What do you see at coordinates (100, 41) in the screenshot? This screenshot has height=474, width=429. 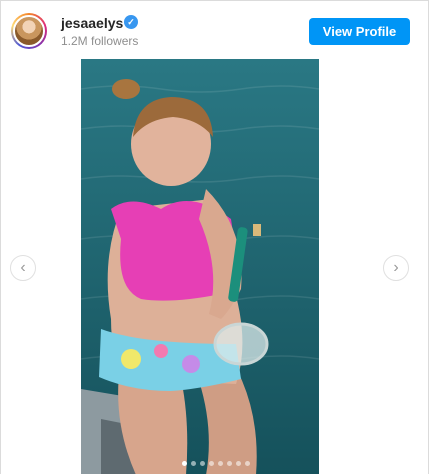 I see `follower-count: 1.2M followers` at bounding box center [100, 41].